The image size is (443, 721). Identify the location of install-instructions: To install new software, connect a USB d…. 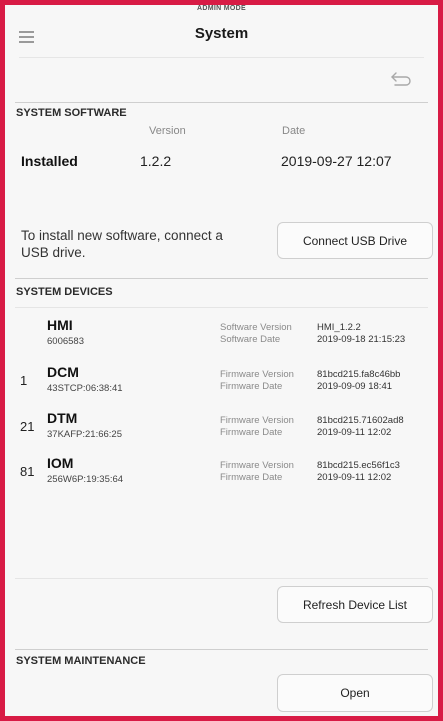
(122, 244).